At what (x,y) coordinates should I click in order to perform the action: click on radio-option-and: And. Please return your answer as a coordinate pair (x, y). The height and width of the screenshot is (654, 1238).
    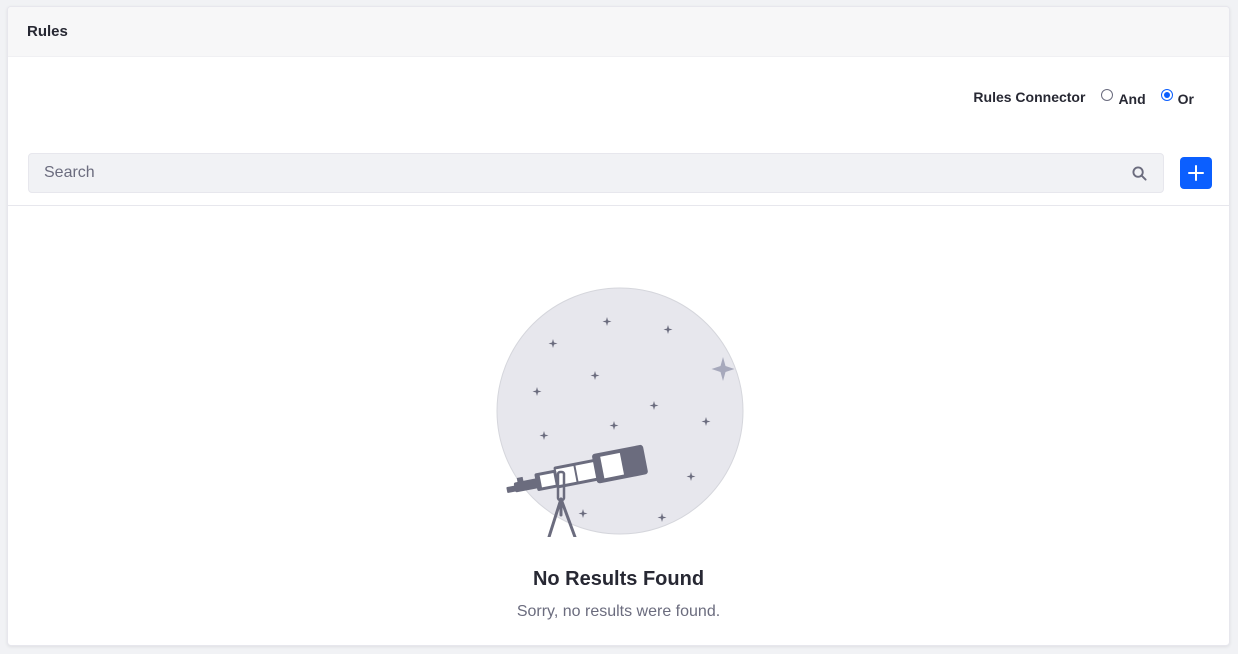
    Looking at the image, I should click on (1123, 97).